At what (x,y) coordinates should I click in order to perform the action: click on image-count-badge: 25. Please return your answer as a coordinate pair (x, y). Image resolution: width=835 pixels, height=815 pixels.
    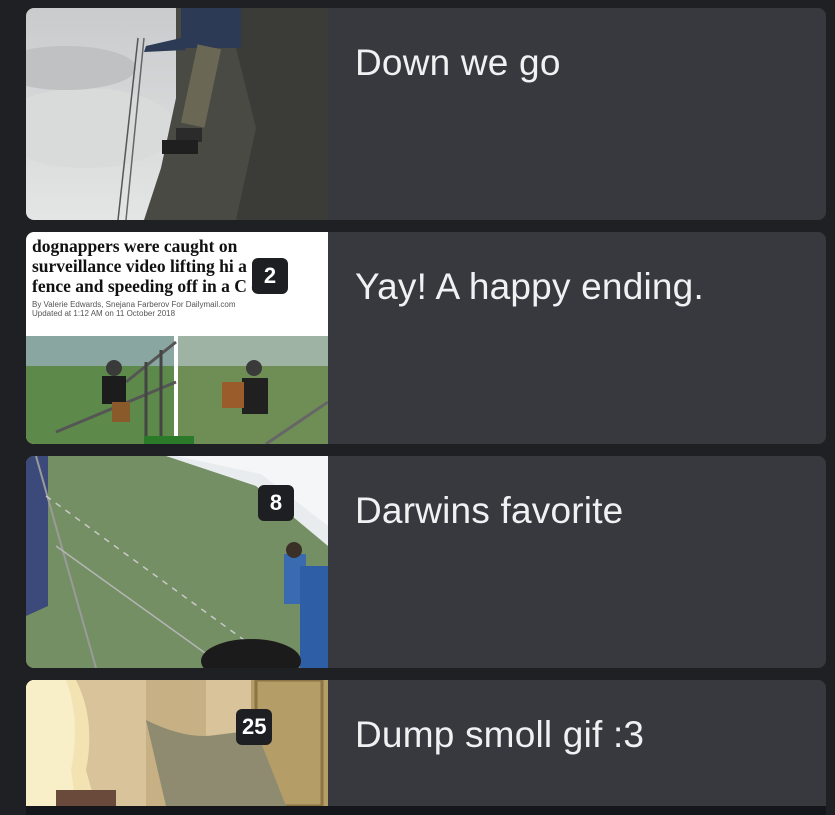
    Looking at the image, I should click on (254, 727).